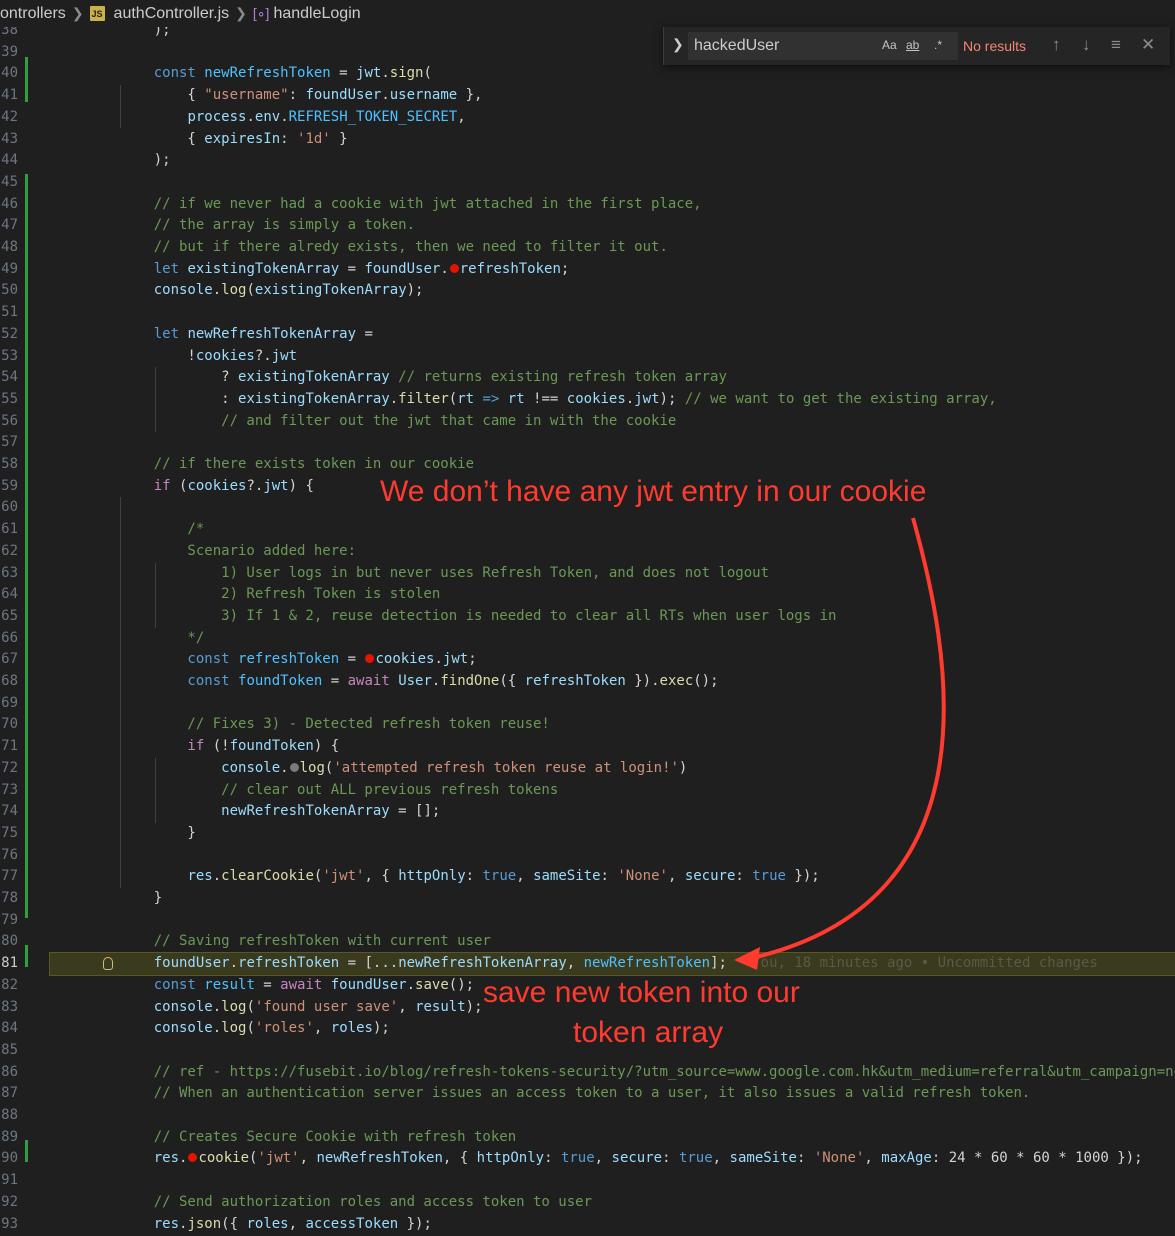  I want to click on annotation-arrow-head, so click(747, 958).